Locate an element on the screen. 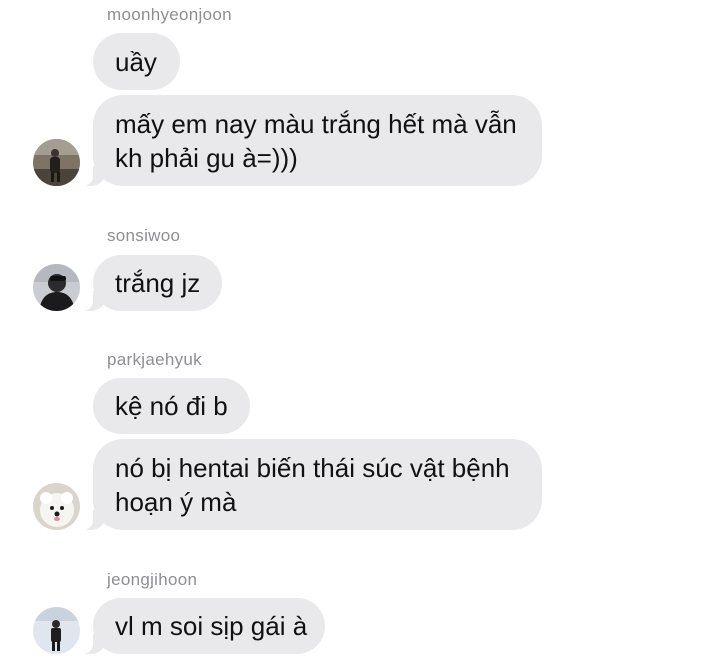 The image size is (720, 665). message-text: vl m soi sịp gái à is located at coordinates (211, 626).